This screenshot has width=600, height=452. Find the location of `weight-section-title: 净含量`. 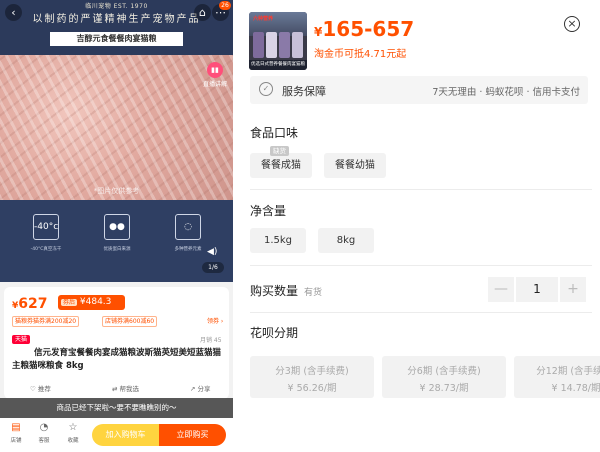

weight-section-title: 净含量 is located at coordinates (268, 211).